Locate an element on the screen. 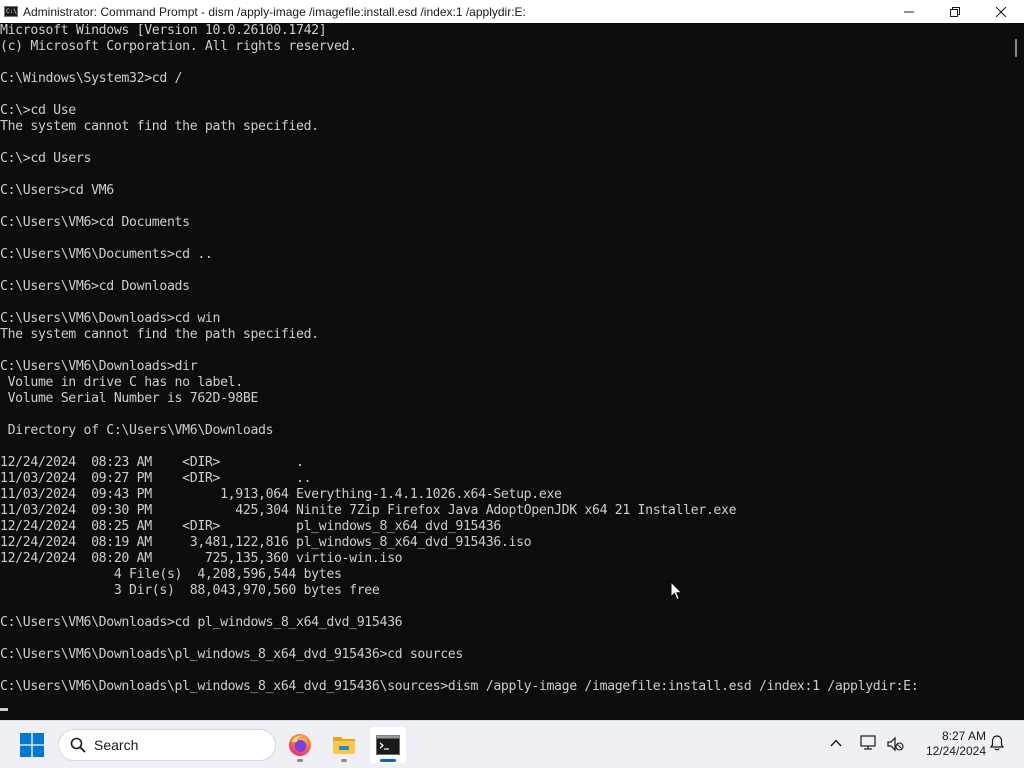 The height and width of the screenshot is (768, 1024). taskbar-clock: 8:27 AM 12/24/2024 is located at coordinates (946, 744).